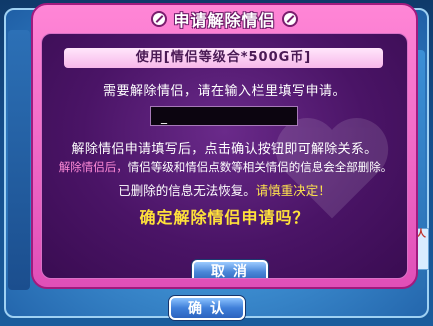 Image resolution: width=433 pixels, height=326 pixels. I want to click on request-input: _, so click(224, 116).